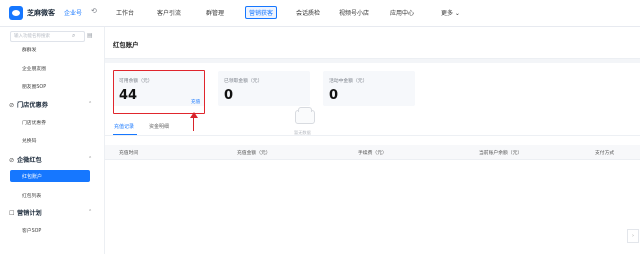 The height and width of the screenshot is (254, 640). I want to click on stat-label: 已领取金额（元）, so click(243, 81).